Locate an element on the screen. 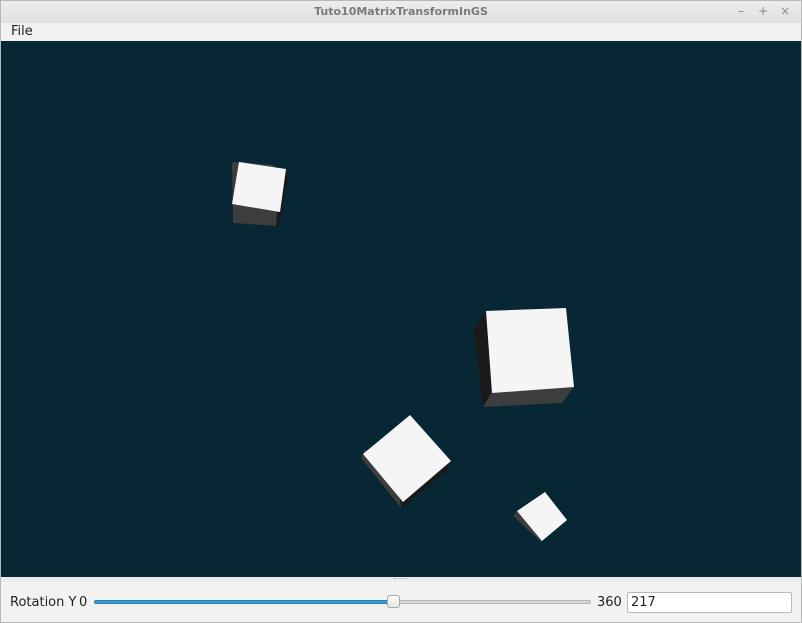  title-bar: Tuto10MatrixTransformInGS – + × is located at coordinates (401, 12).